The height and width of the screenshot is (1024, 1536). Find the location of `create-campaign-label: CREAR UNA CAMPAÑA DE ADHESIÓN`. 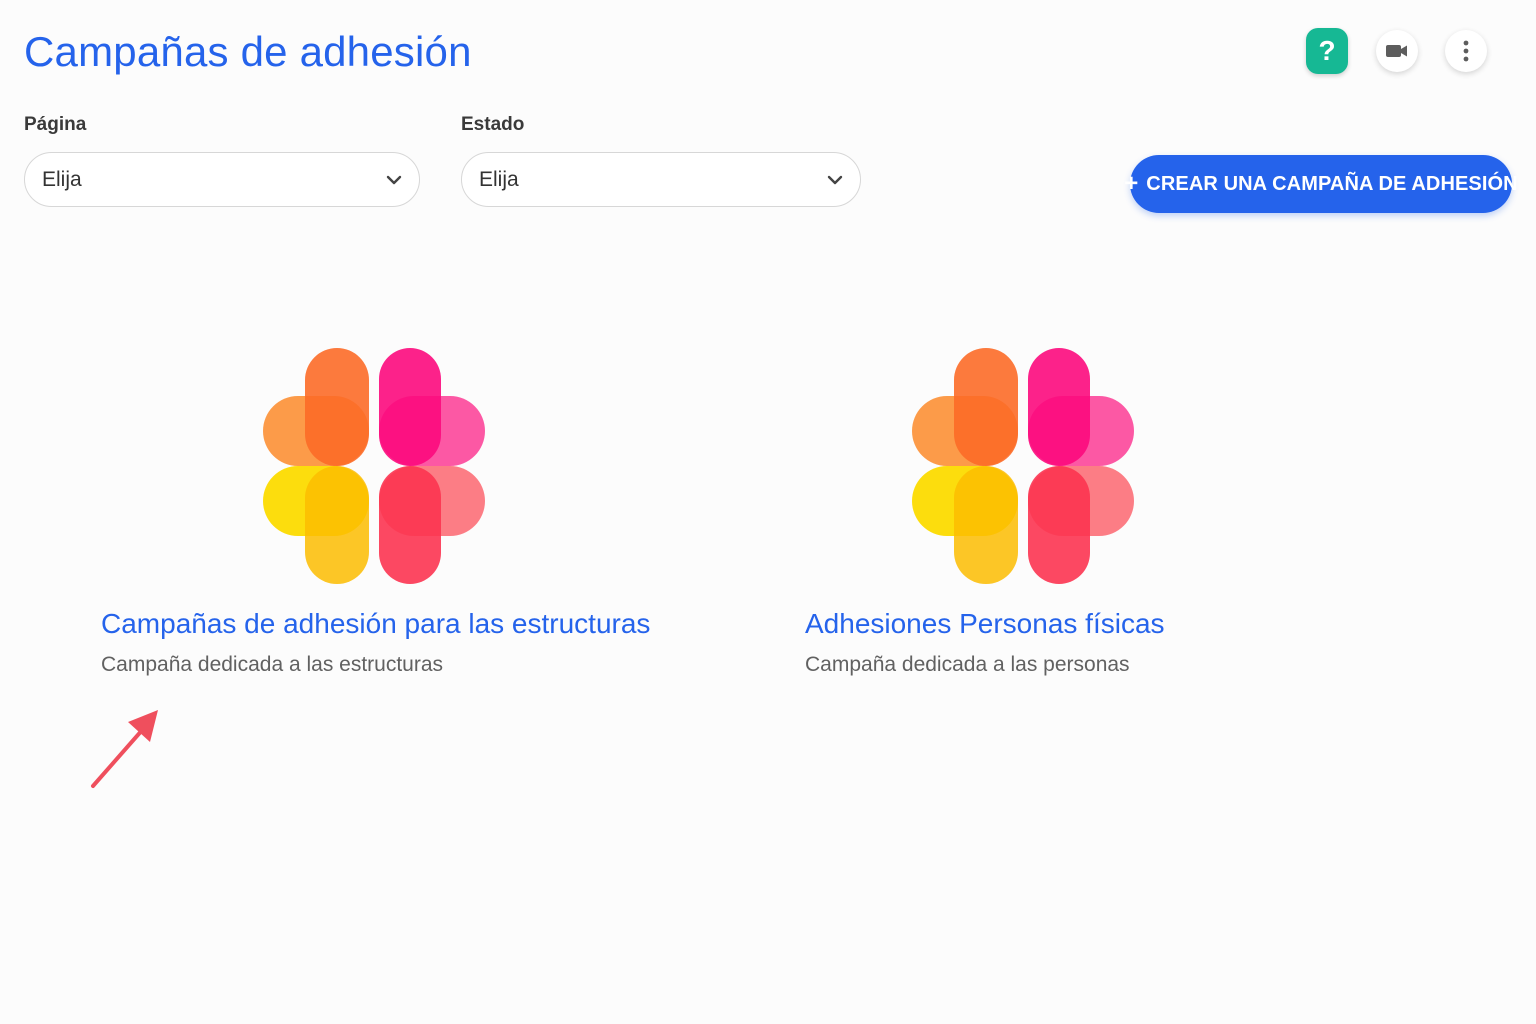

create-campaign-label: CREAR UNA CAMPAÑA DE ADHESIÓN is located at coordinates (1332, 183).